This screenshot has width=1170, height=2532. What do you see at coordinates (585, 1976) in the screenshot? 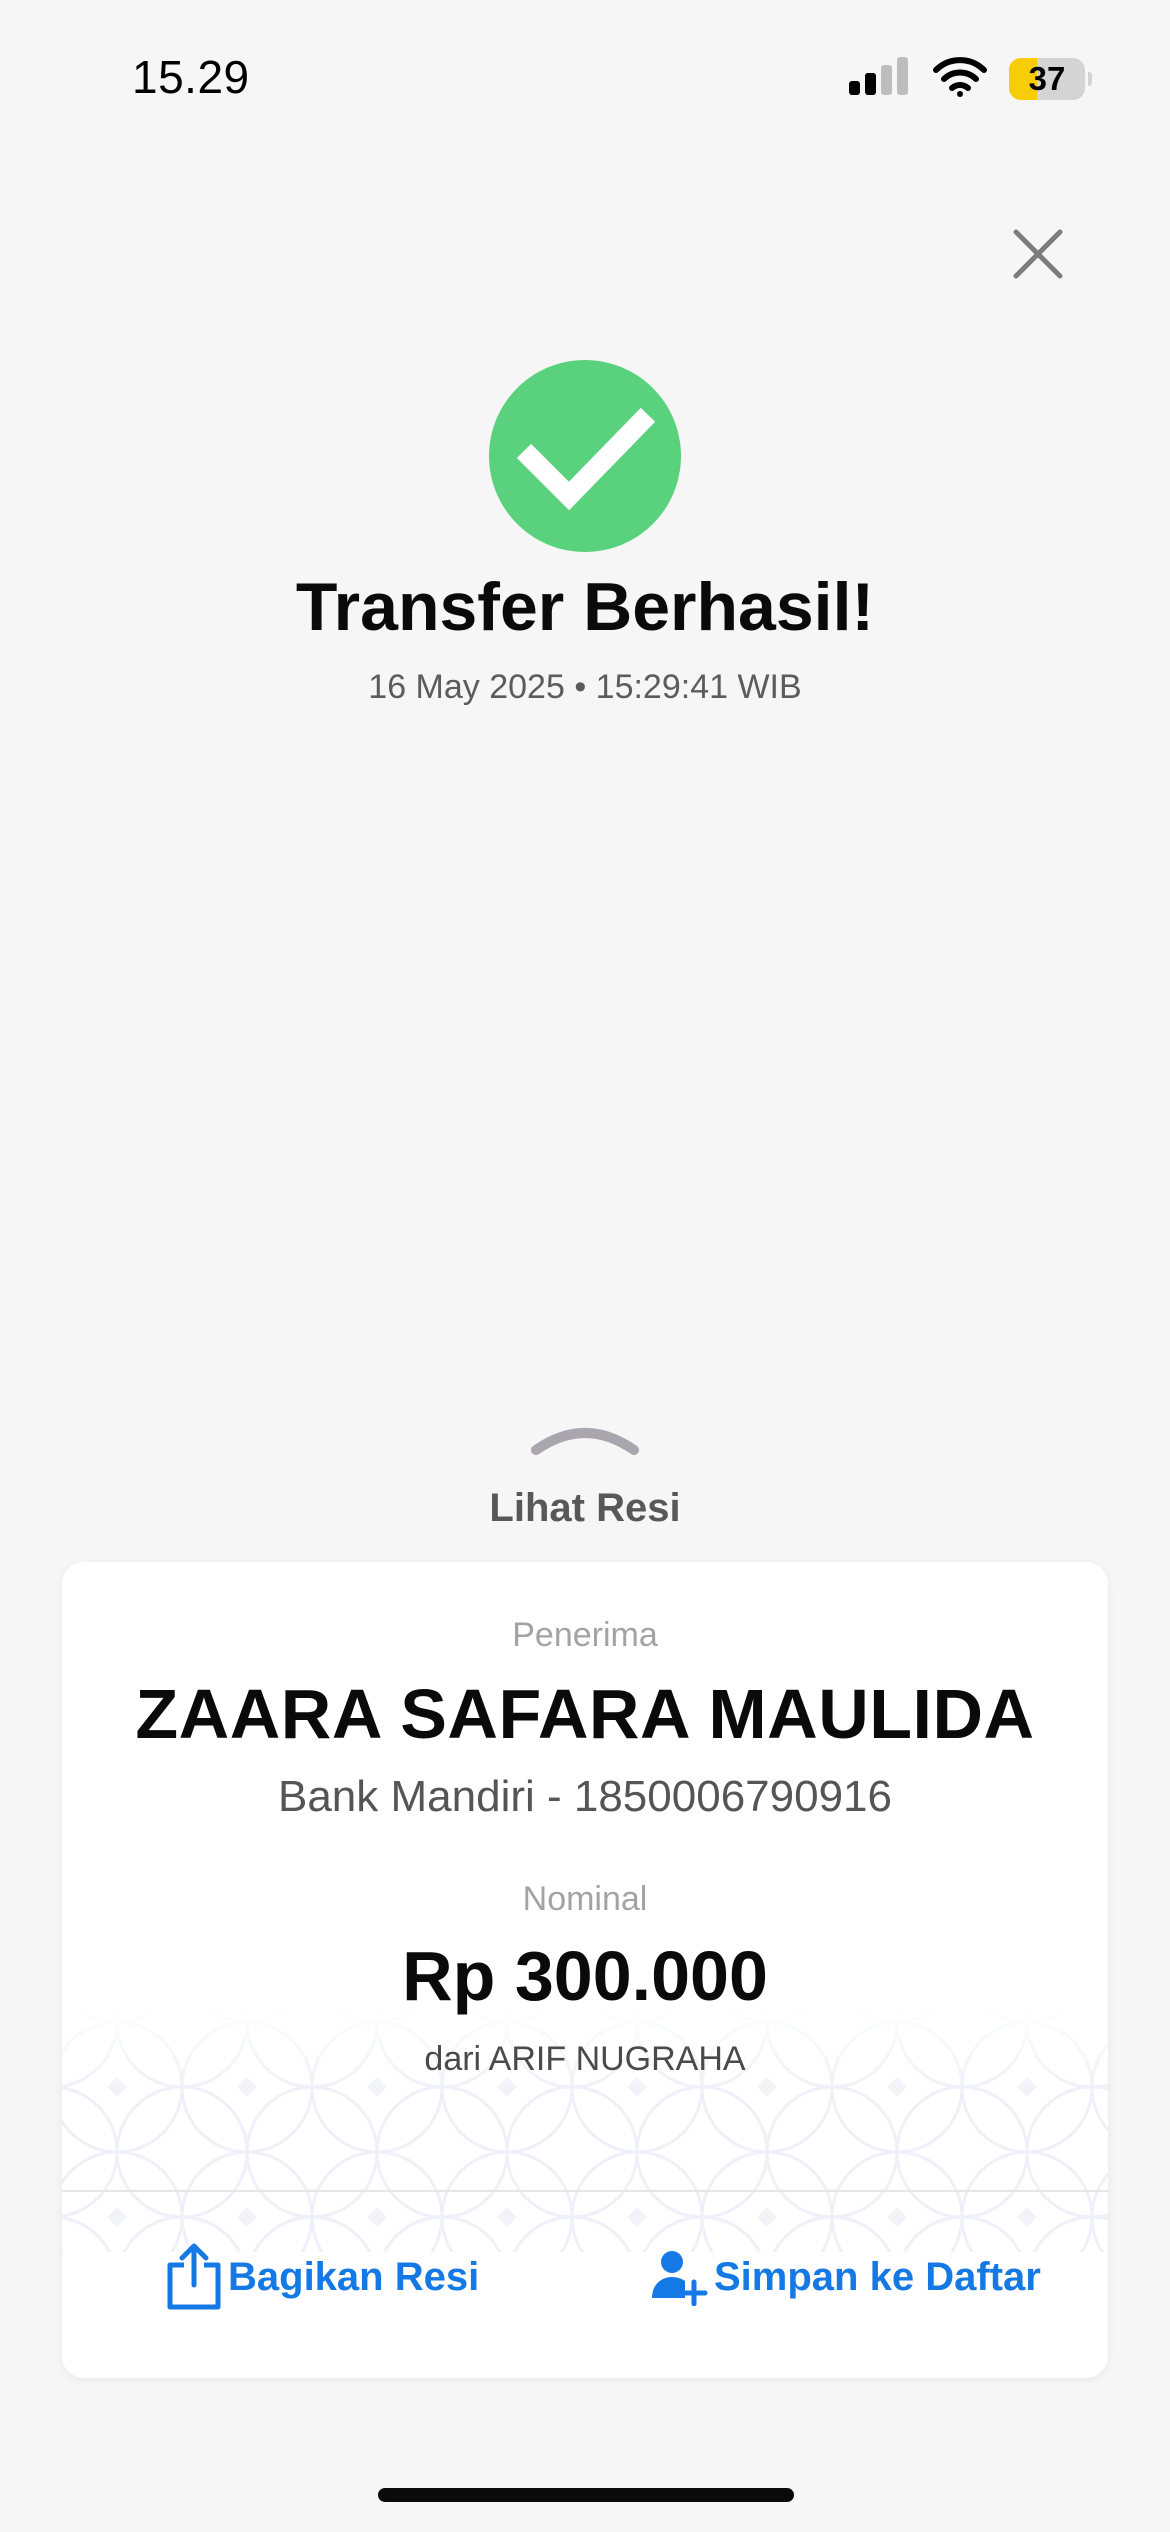
I see `amount-value: Rp 300.000` at bounding box center [585, 1976].